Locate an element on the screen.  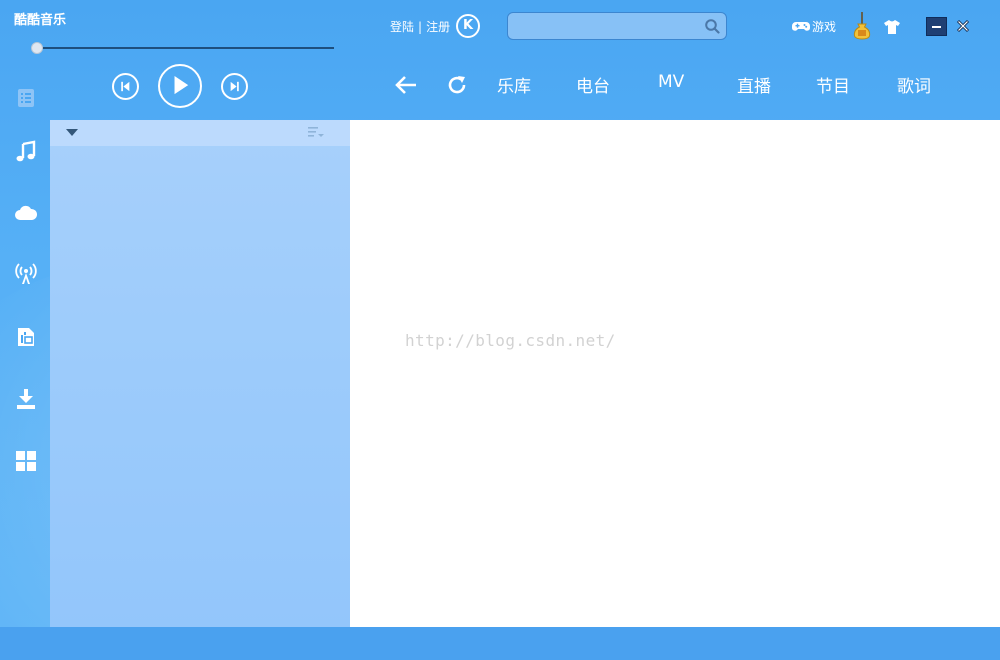
tab-music-library: 乐库 is located at coordinates (514, 84).